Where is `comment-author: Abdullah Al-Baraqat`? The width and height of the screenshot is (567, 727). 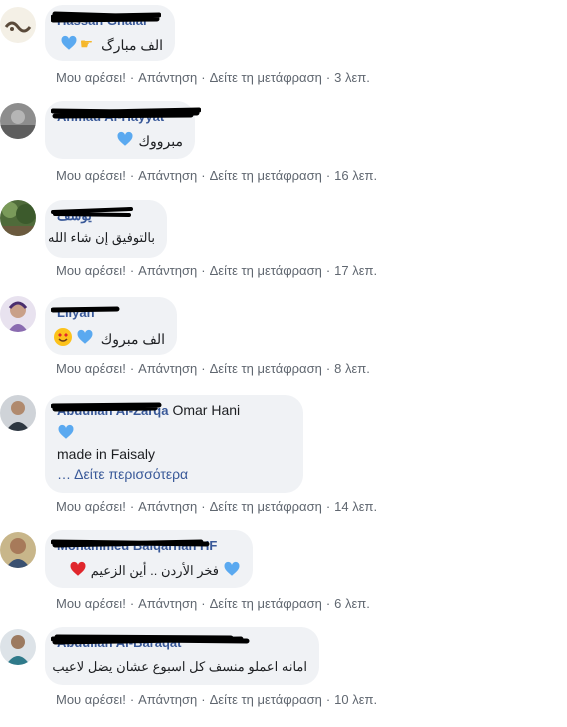 comment-author: Abdullah Al-Baraqat is located at coordinates (150, 642).